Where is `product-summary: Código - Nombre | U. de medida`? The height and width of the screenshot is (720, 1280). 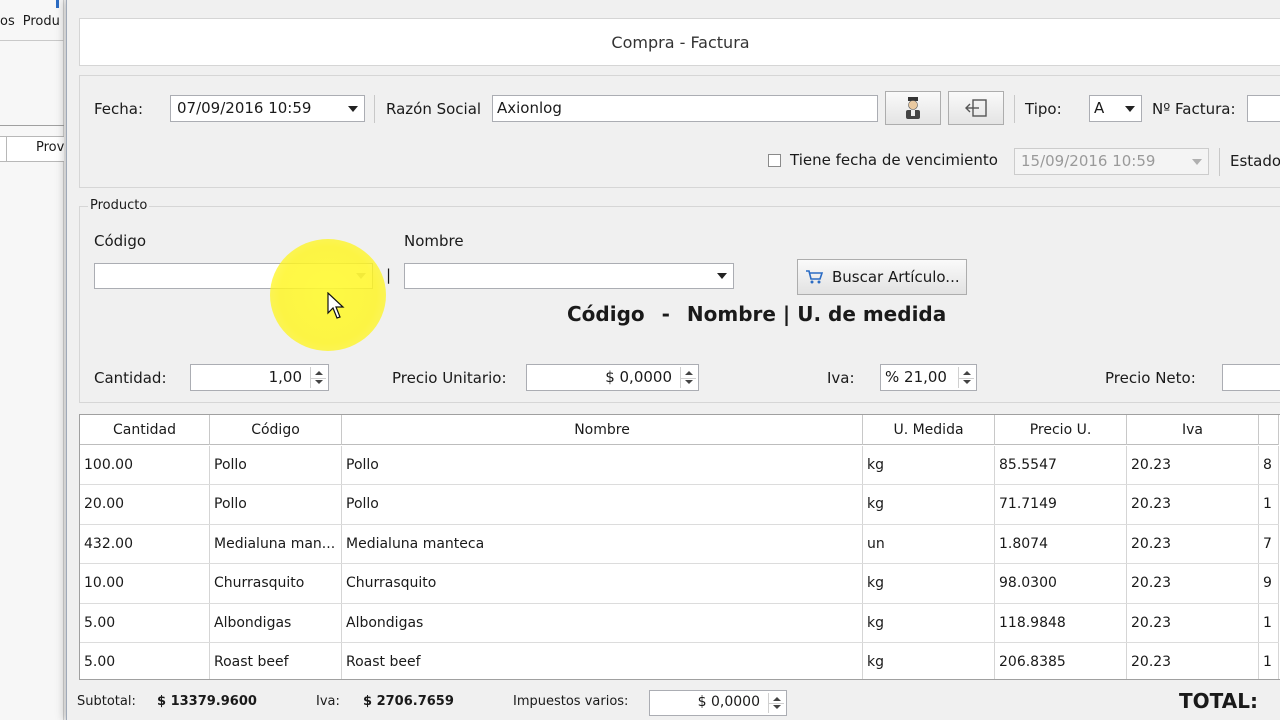 product-summary: Código - Nombre | U. de medida is located at coordinates (756, 314).